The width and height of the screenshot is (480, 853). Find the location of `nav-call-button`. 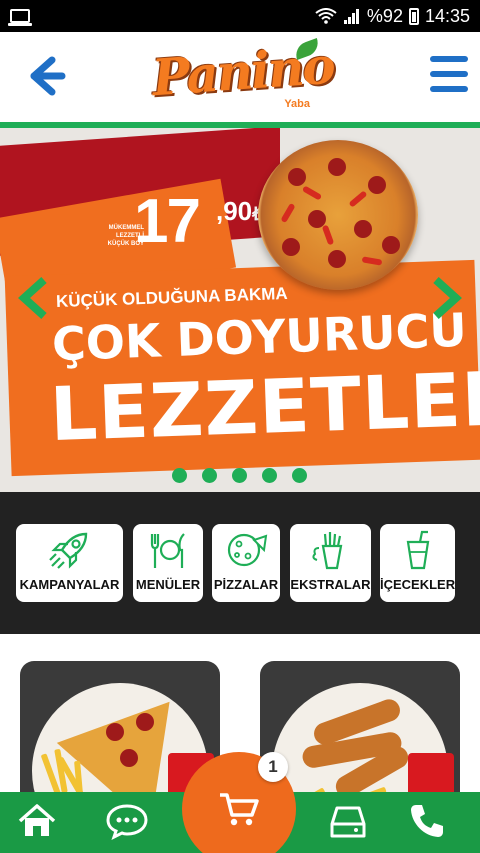

nav-call-button is located at coordinates (427, 823).